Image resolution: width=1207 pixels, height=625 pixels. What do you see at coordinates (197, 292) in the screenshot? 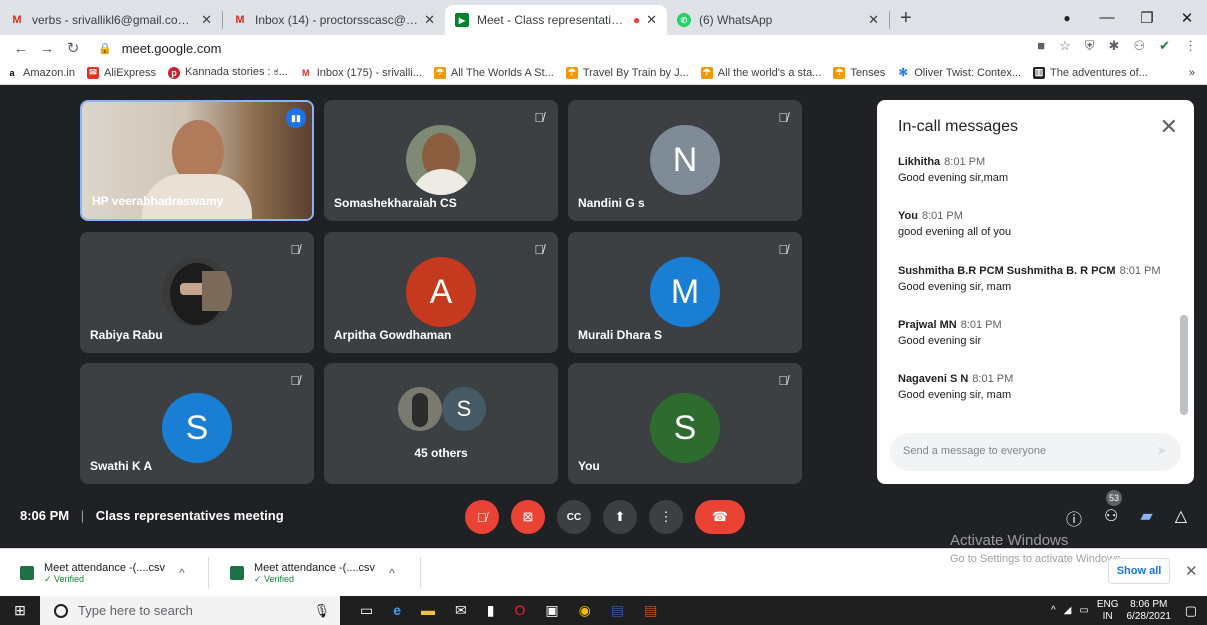
I see `participant-tile: 🎙̸ Rabiya Rabu` at bounding box center [197, 292].